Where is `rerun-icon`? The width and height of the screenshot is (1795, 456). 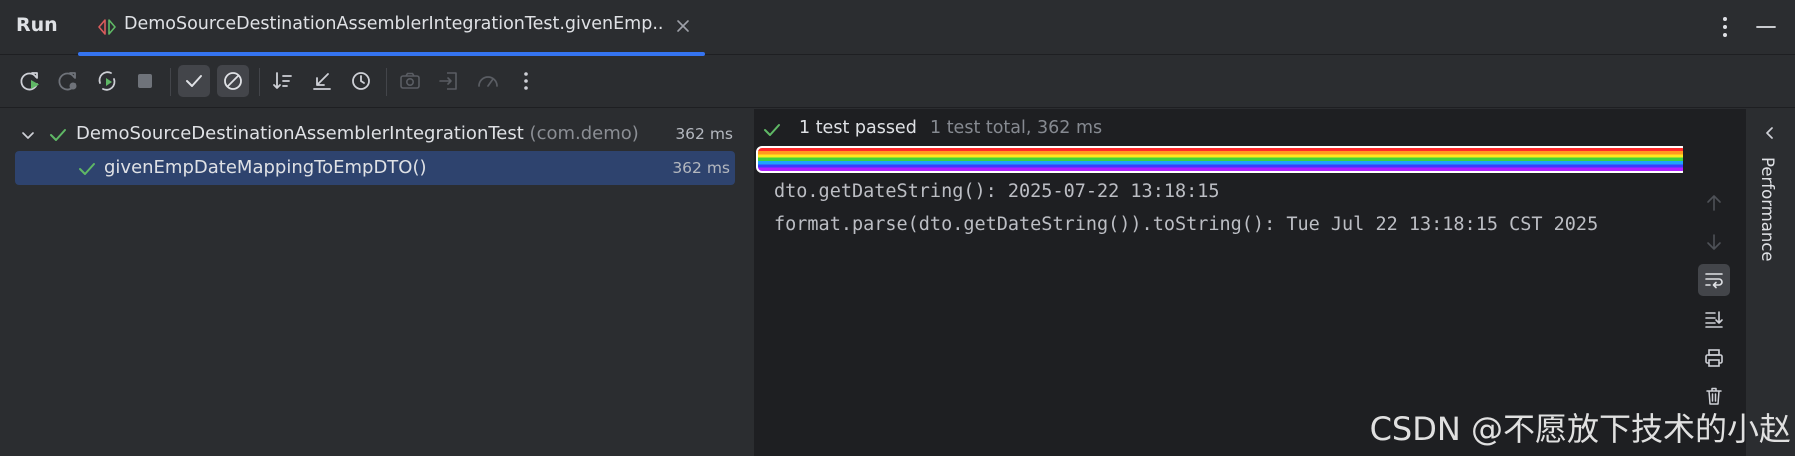 rerun-icon is located at coordinates (30, 81).